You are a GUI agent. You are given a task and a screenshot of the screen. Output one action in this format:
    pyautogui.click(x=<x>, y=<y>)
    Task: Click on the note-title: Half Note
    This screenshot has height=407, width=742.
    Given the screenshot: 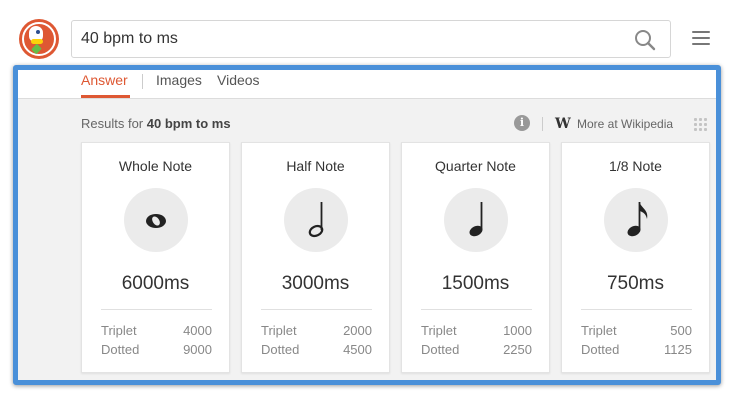 What is the action you would take?
    pyautogui.click(x=315, y=166)
    